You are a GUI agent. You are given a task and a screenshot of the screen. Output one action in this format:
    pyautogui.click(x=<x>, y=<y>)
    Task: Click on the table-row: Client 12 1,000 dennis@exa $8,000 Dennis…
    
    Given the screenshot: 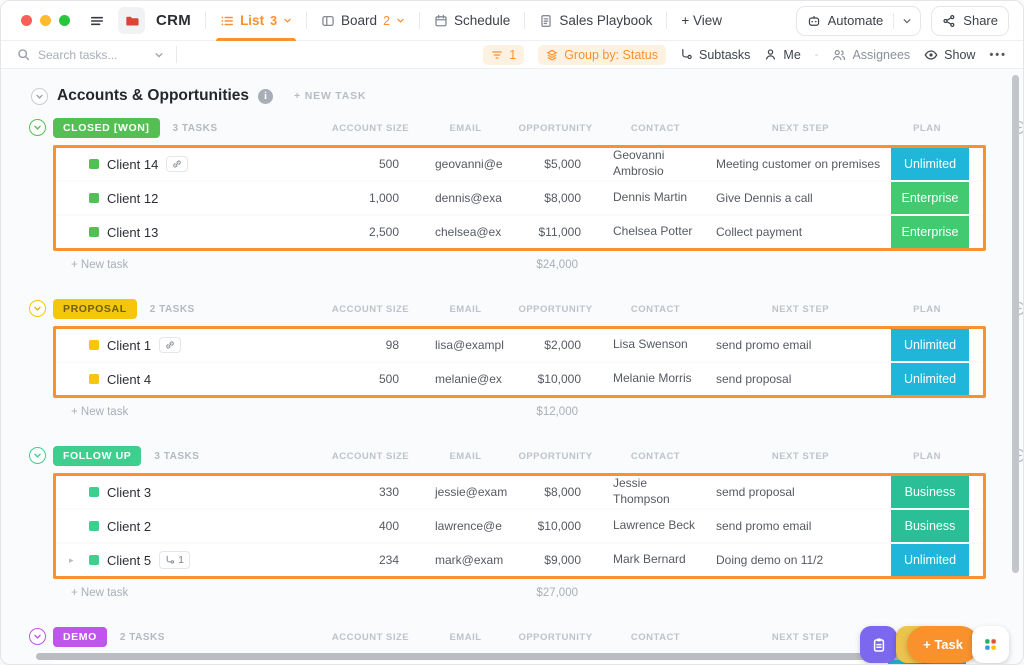 What is the action you would take?
    pyautogui.click(x=519, y=198)
    